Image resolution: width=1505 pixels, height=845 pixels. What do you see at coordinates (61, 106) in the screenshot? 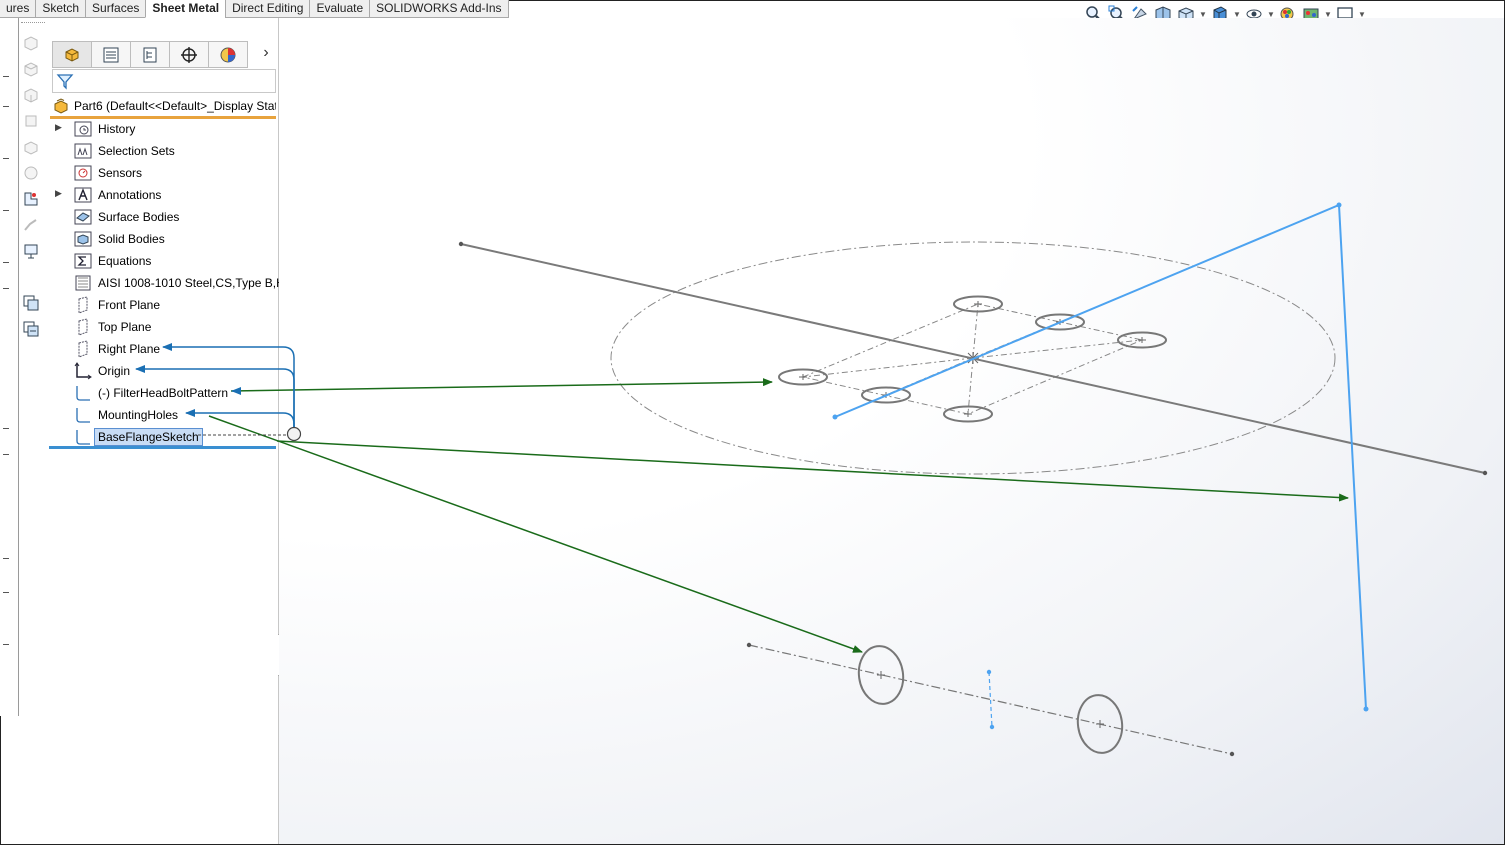
I see `part-icon` at bounding box center [61, 106].